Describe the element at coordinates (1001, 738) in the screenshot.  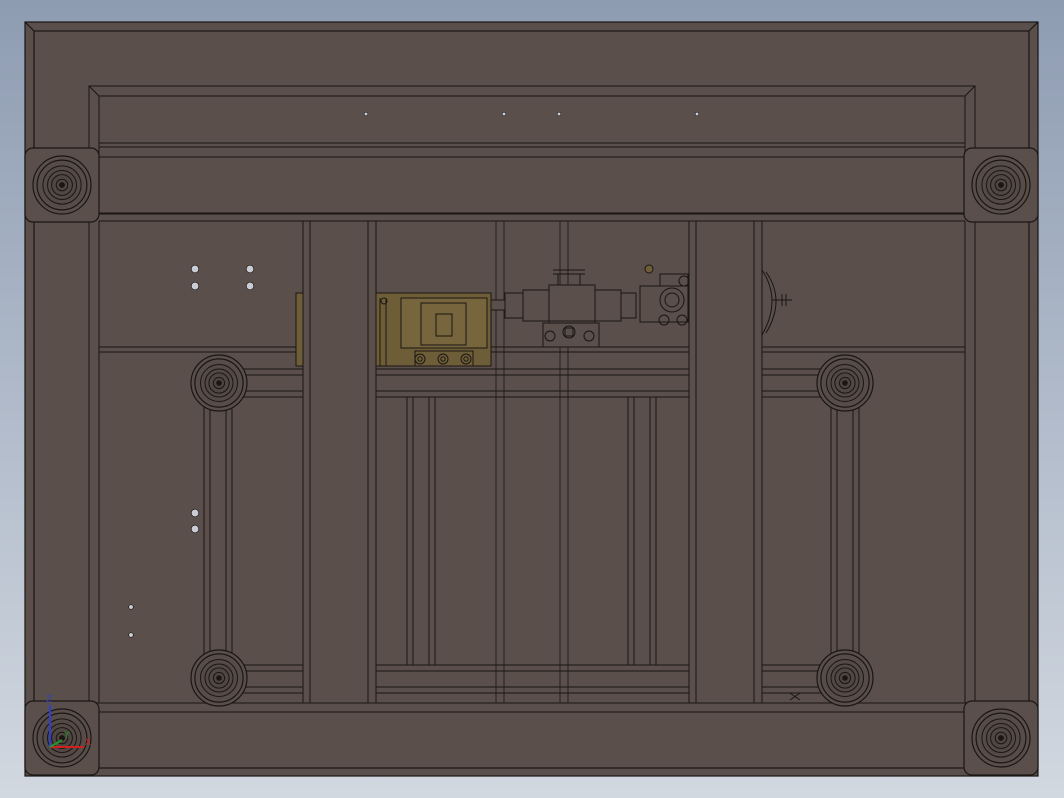
I see `corner-block-bottom-right` at that location.